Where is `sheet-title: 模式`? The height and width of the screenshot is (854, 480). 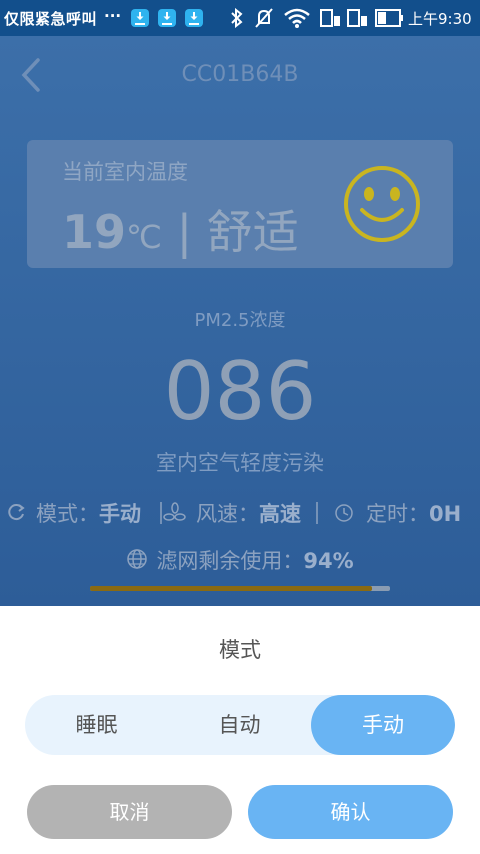
sheet-title: 模式 is located at coordinates (240, 650).